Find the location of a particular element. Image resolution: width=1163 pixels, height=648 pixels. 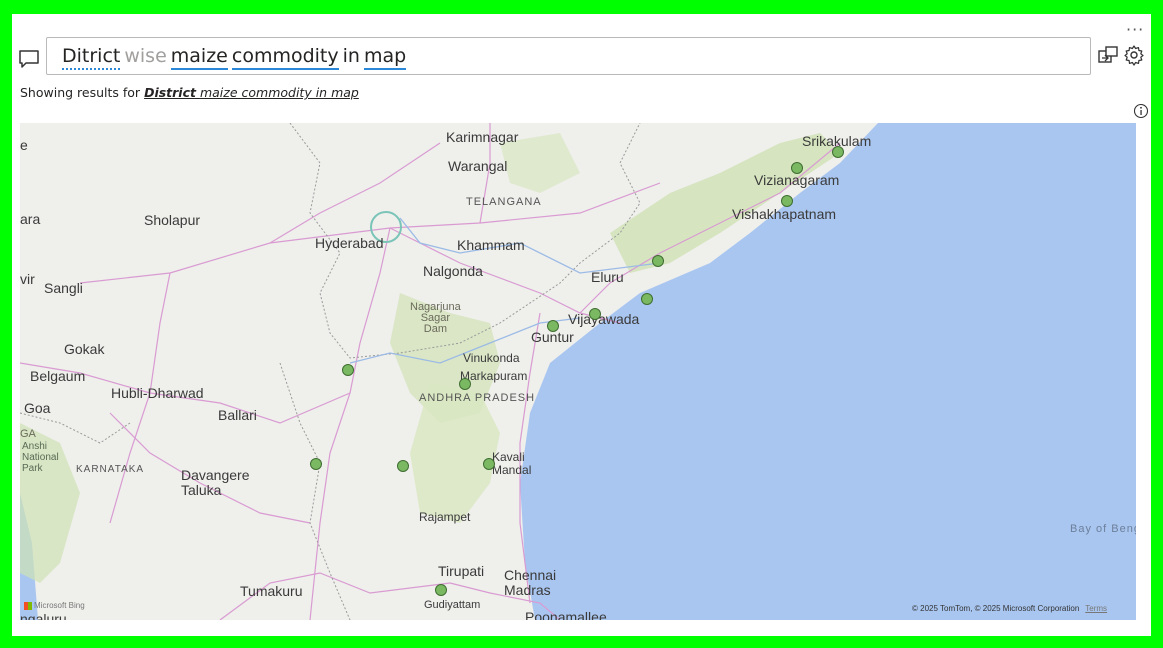

label-anshi-national-park: Anshi National Park is located at coordinates (40, 457).